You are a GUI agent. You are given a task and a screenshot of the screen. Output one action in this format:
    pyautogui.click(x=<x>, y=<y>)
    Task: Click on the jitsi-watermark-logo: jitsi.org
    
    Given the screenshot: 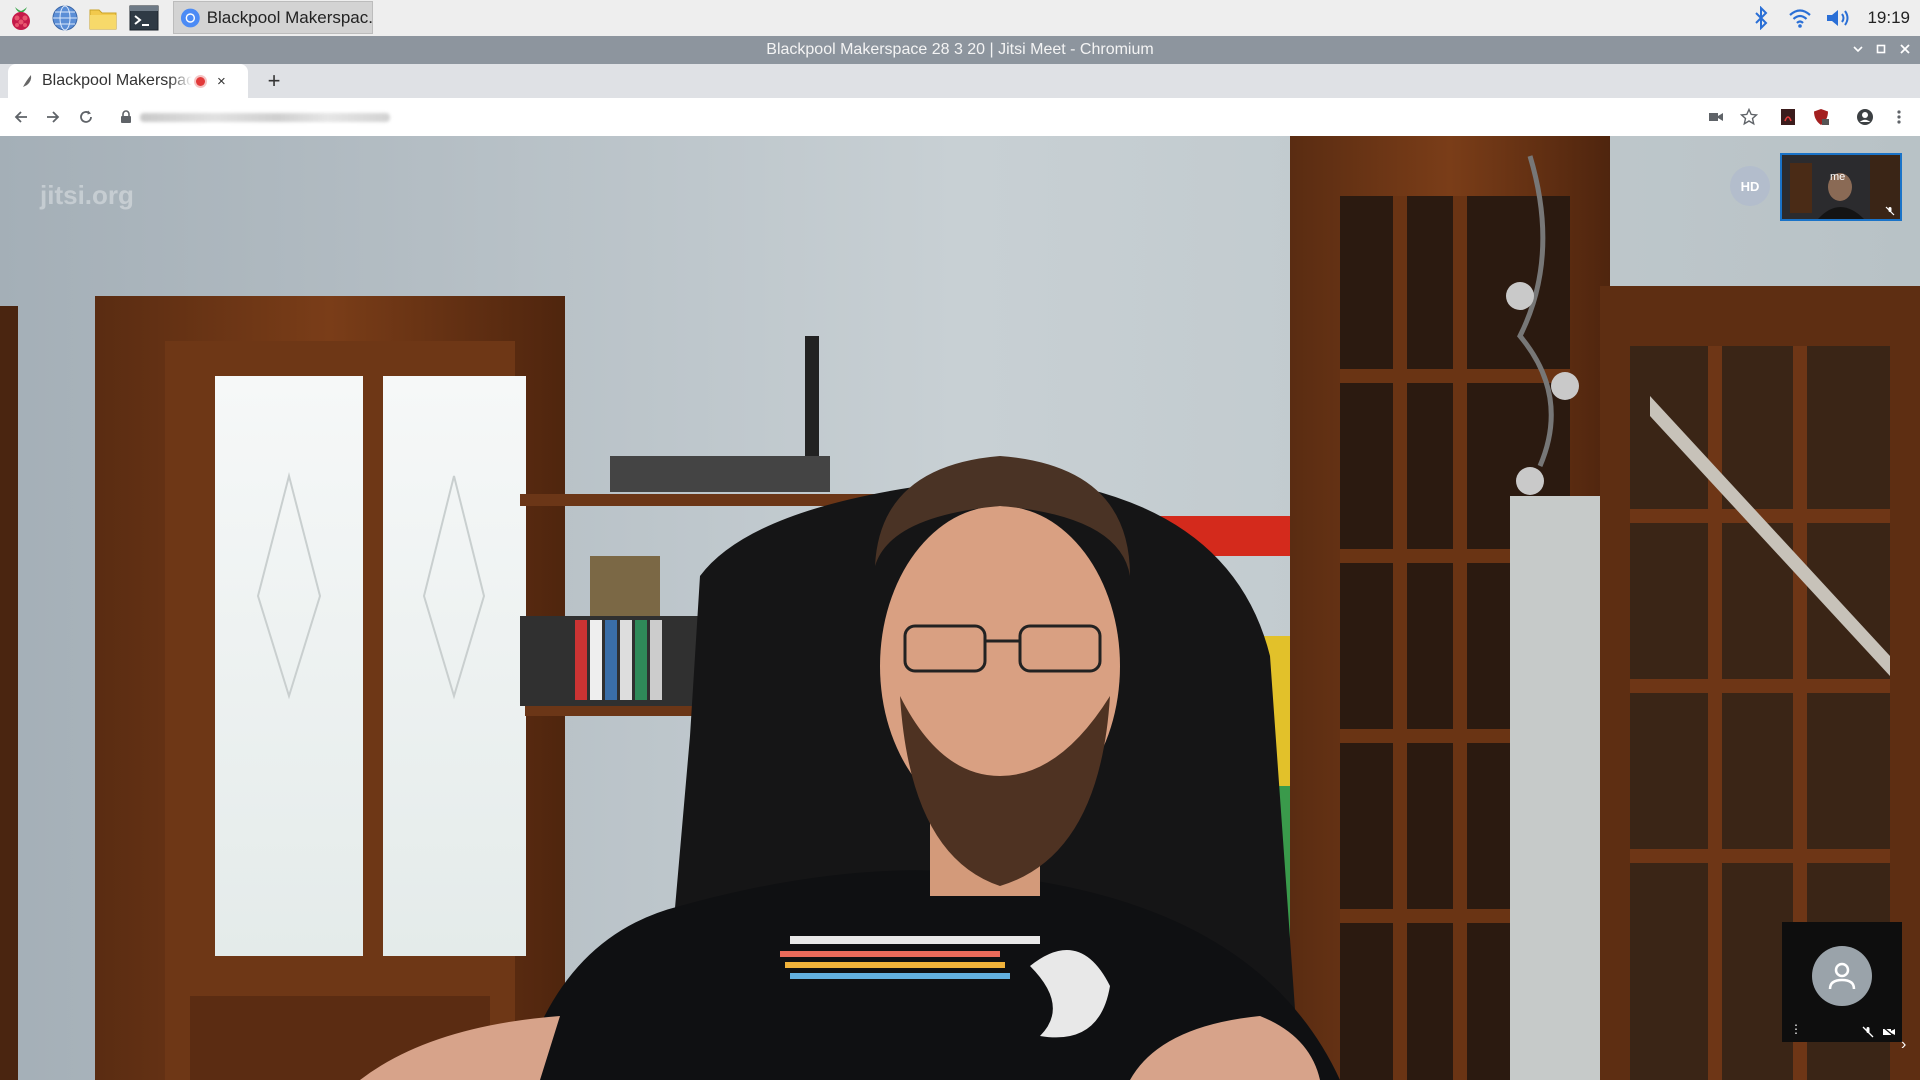 What is the action you would take?
    pyautogui.click(x=87, y=195)
    